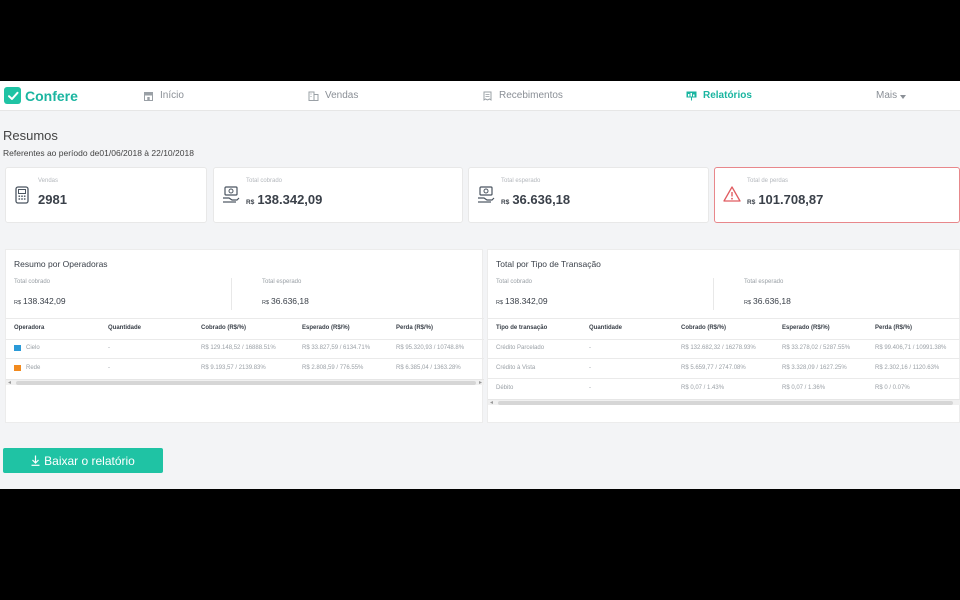 The height and width of the screenshot is (600, 960). I want to click on store-icon, so click(148, 96).